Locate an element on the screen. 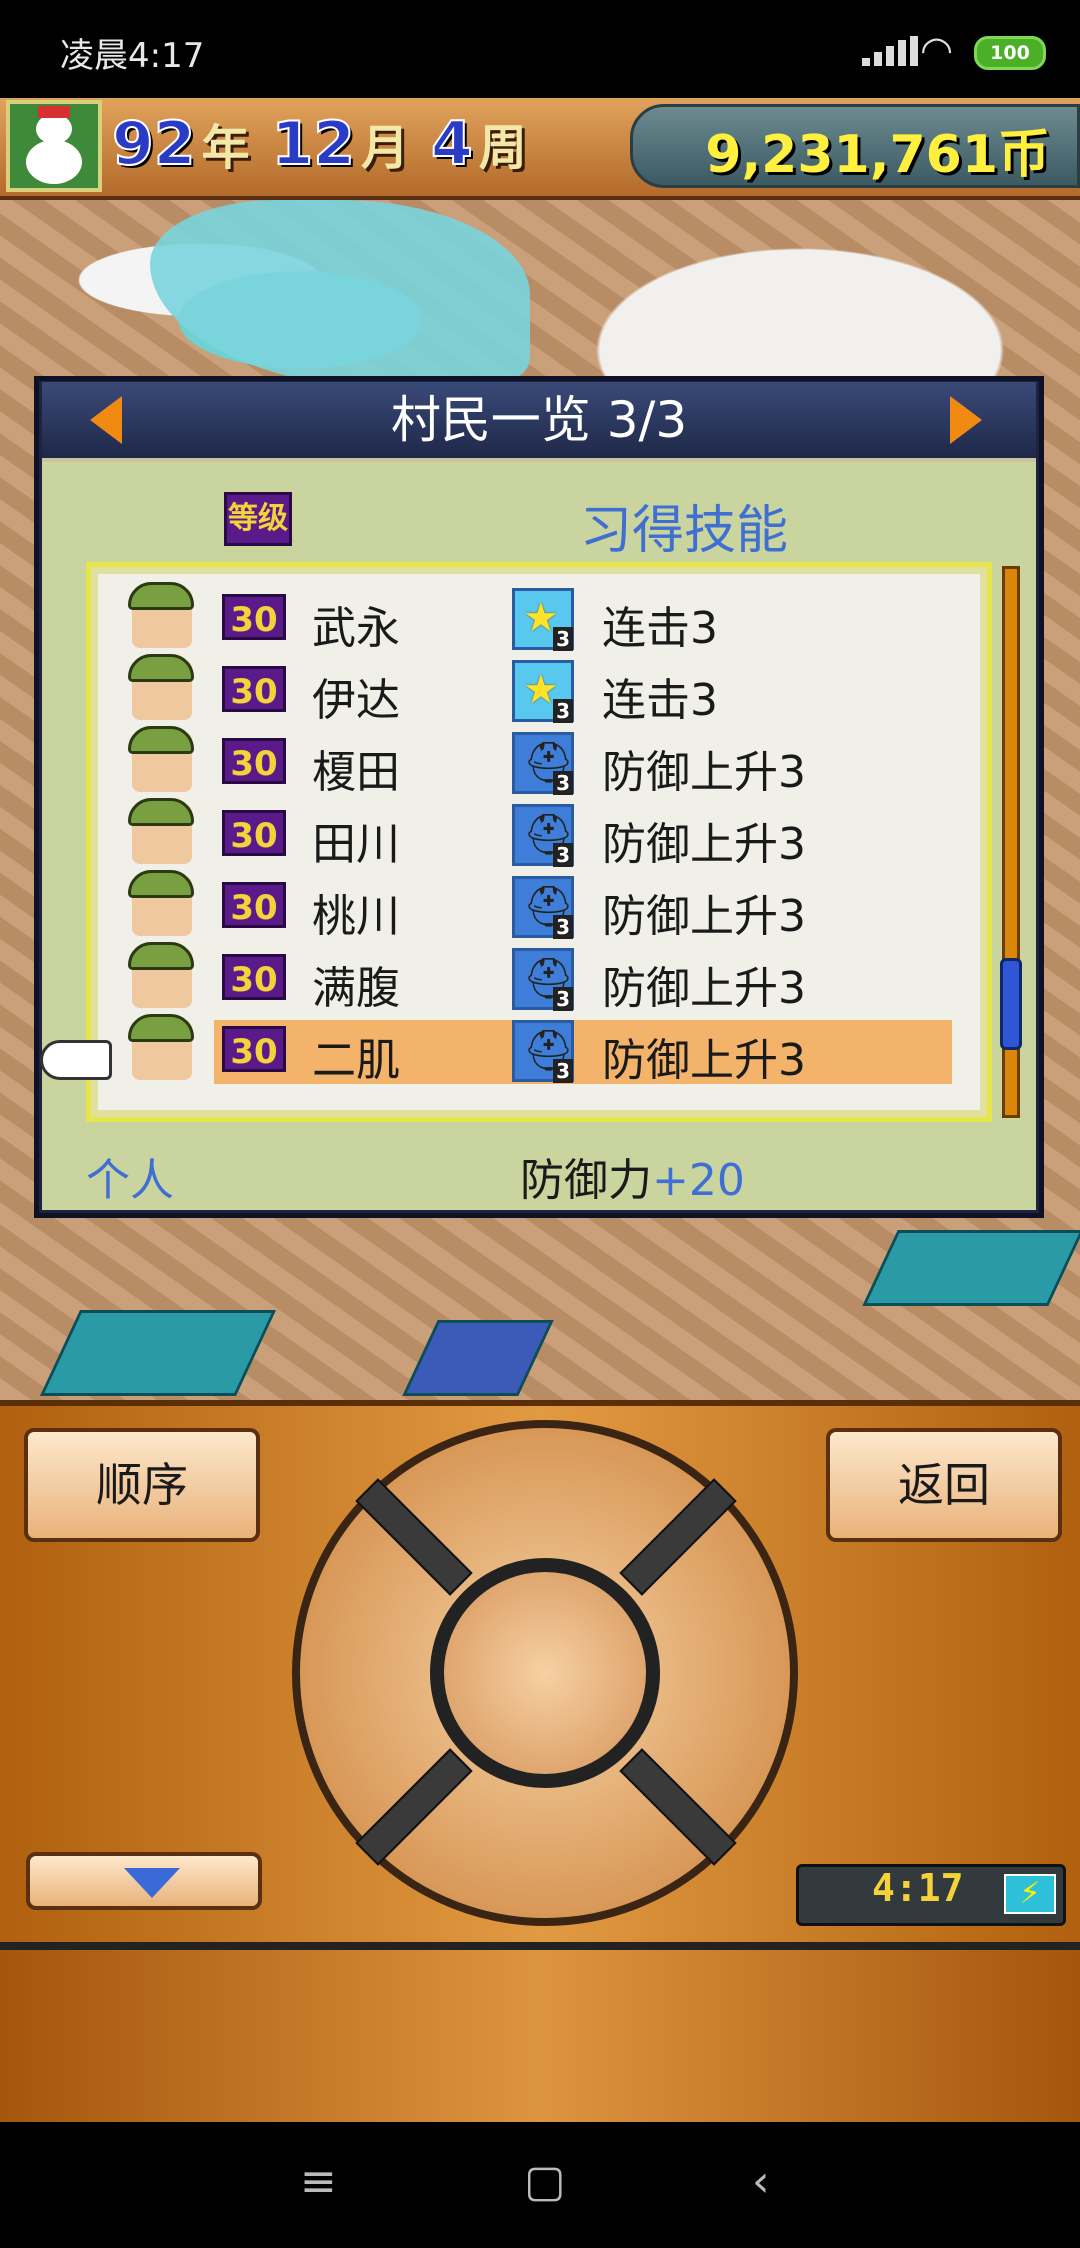  year-unit: 年 is located at coordinates (225, 148).